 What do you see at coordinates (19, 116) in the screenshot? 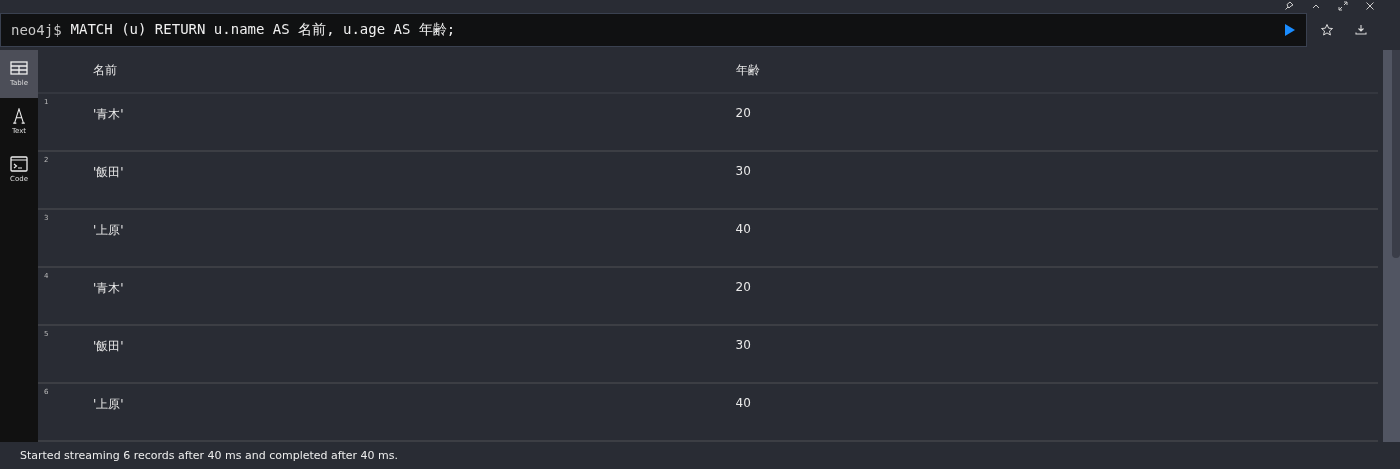
I see `letter-icon` at bounding box center [19, 116].